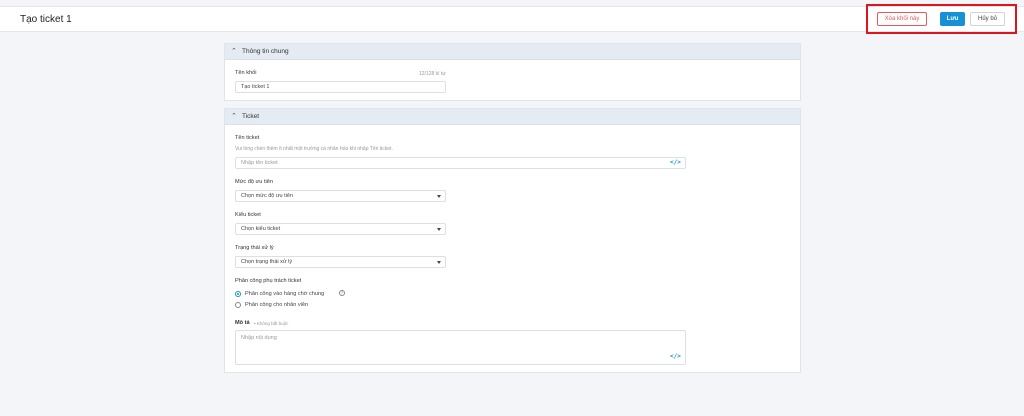 Image resolution: width=1024 pixels, height=416 pixels. Describe the element at coordinates (340, 87) in the screenshot. I see `block-name-input: Tạo ticket 1` at that location.